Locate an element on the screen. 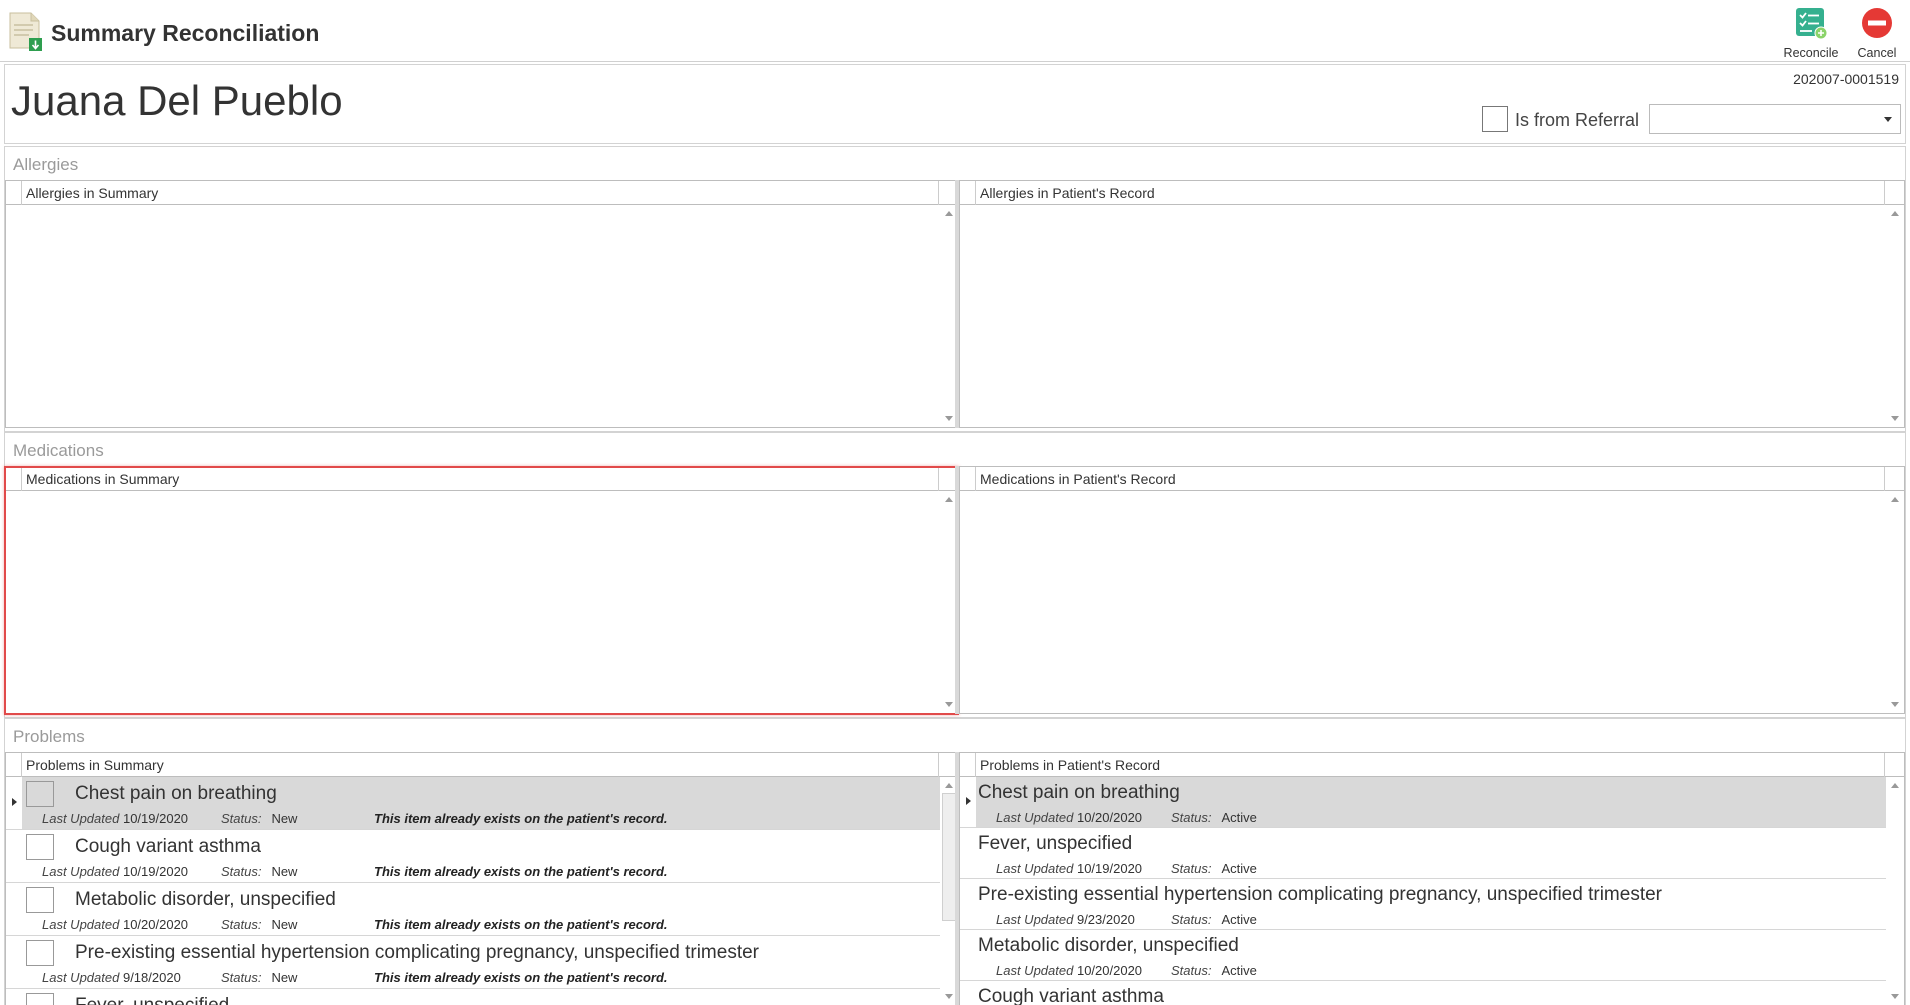 Image resolution: width=1910 pixels, height=1005 pixels. problem-meta: Last Updated 9/23/2020 Status: Active is located at coordinates (1126, 919).